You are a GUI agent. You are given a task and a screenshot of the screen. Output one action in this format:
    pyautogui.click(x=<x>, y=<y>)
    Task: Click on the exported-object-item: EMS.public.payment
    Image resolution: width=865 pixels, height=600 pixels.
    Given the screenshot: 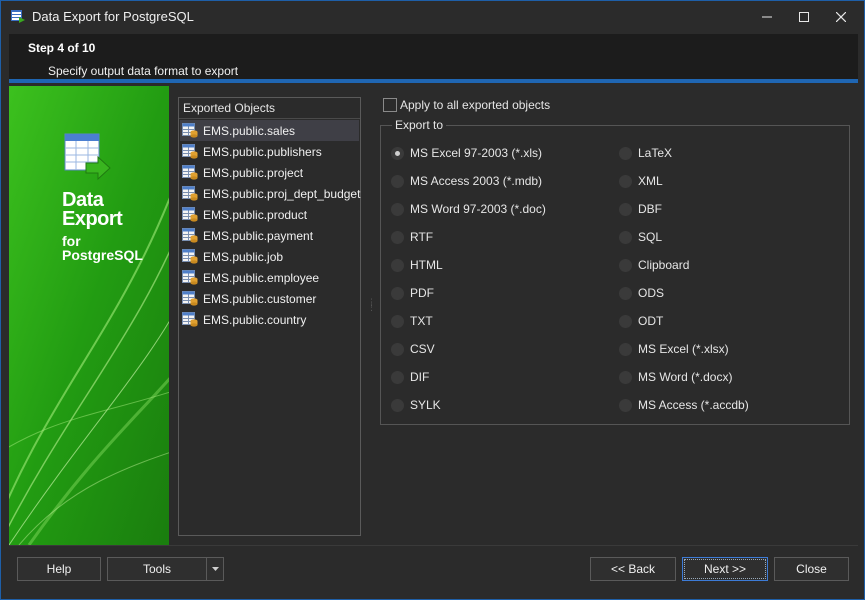 What is the action you would take?
    pyautogui.click(x=269, y=235)
    